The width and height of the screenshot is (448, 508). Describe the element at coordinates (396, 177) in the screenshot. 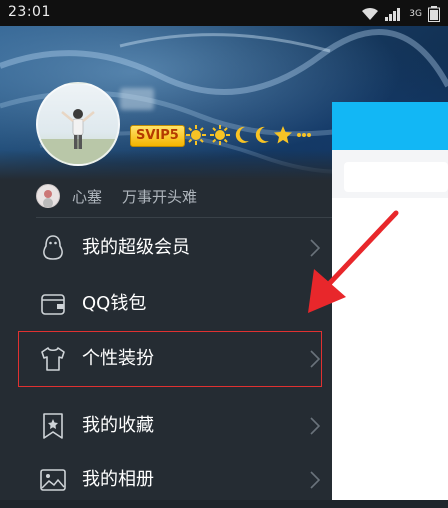

I see `main-search-box` at that location.